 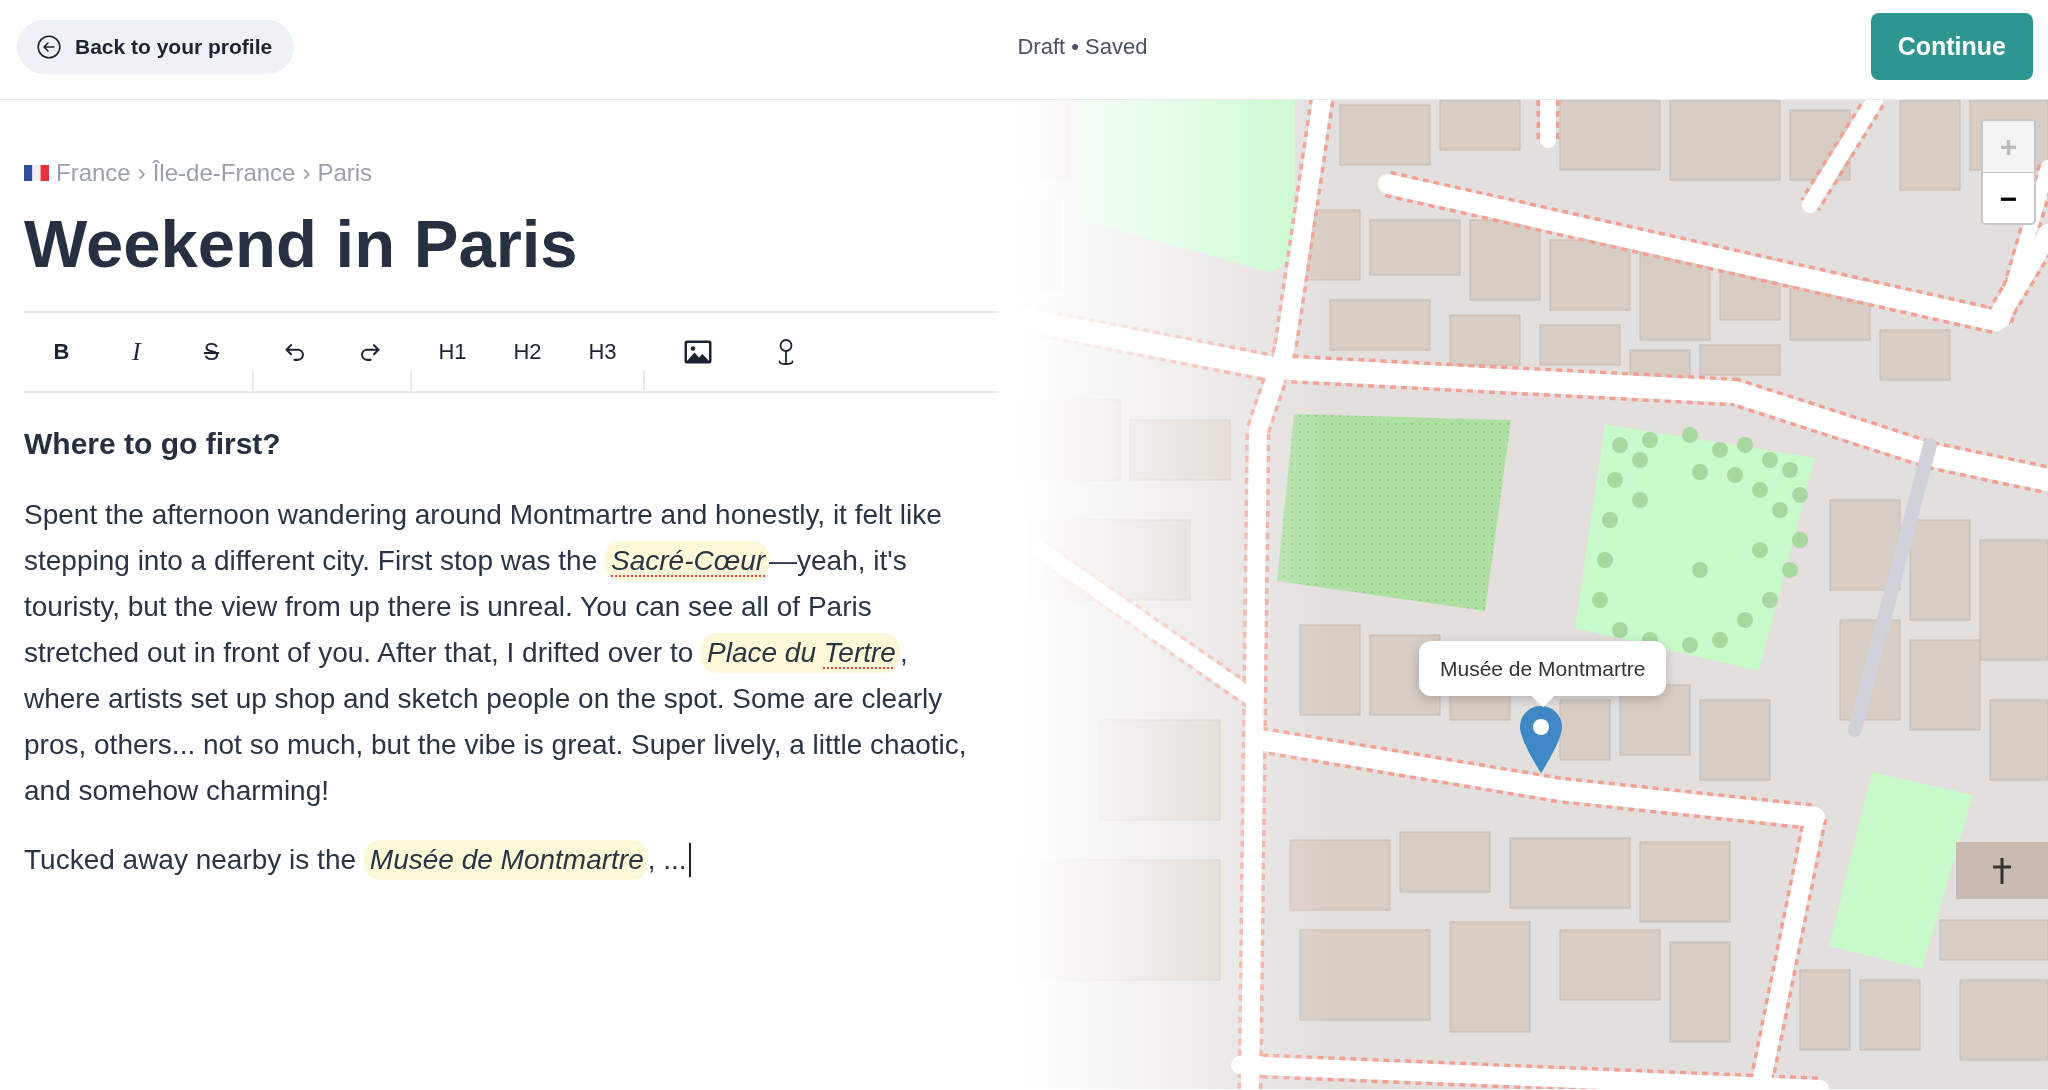 I want to click on body-paragraph: Spent the afternoon wandering around Montmartre and honestly, it felt like stepping into a different city. First stop was the Sacré-Cœur—yeah, it's touristy, but the view from up there is unreal. You can see all of Paris stretched out in front of you. After that, I drifted over to Place du Tertre, where artists set up shop and sketch people on the spot. Some are clearly pros, others... not so much, but the vibe is great. Super lively, a little chaotic, and somehow charming!, so click(x=496, y=653).